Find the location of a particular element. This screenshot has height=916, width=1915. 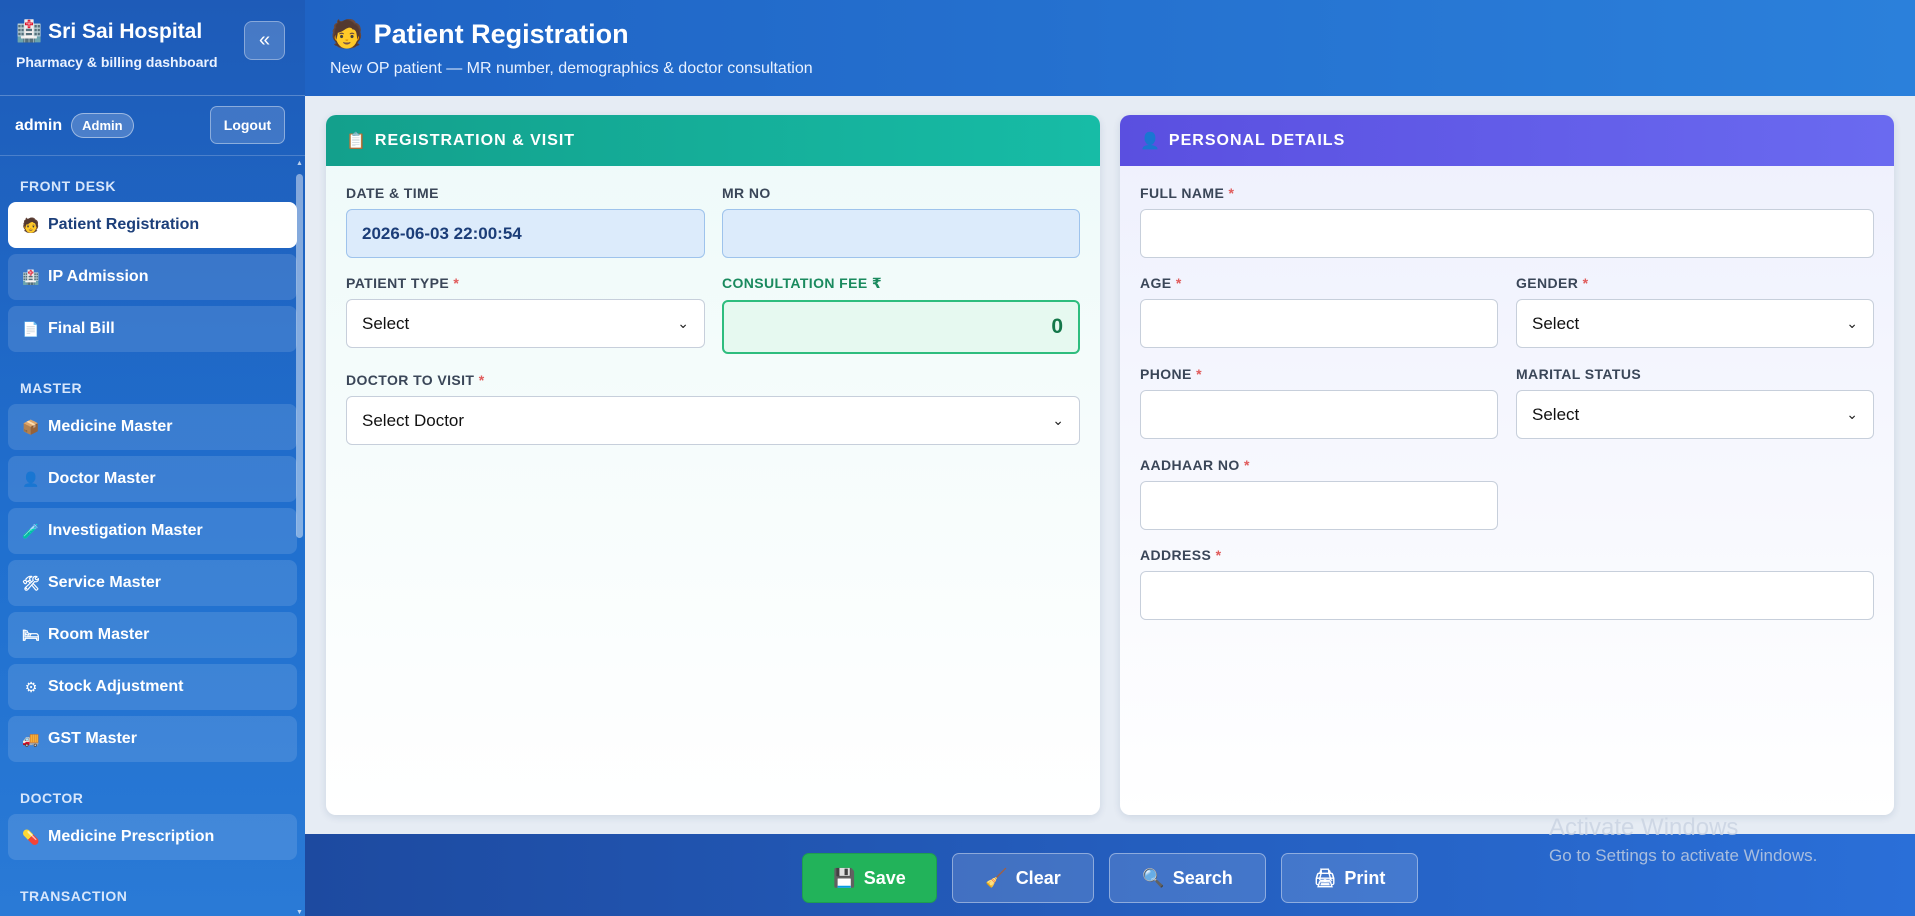

age-input is located at coordinates (1319, 323).